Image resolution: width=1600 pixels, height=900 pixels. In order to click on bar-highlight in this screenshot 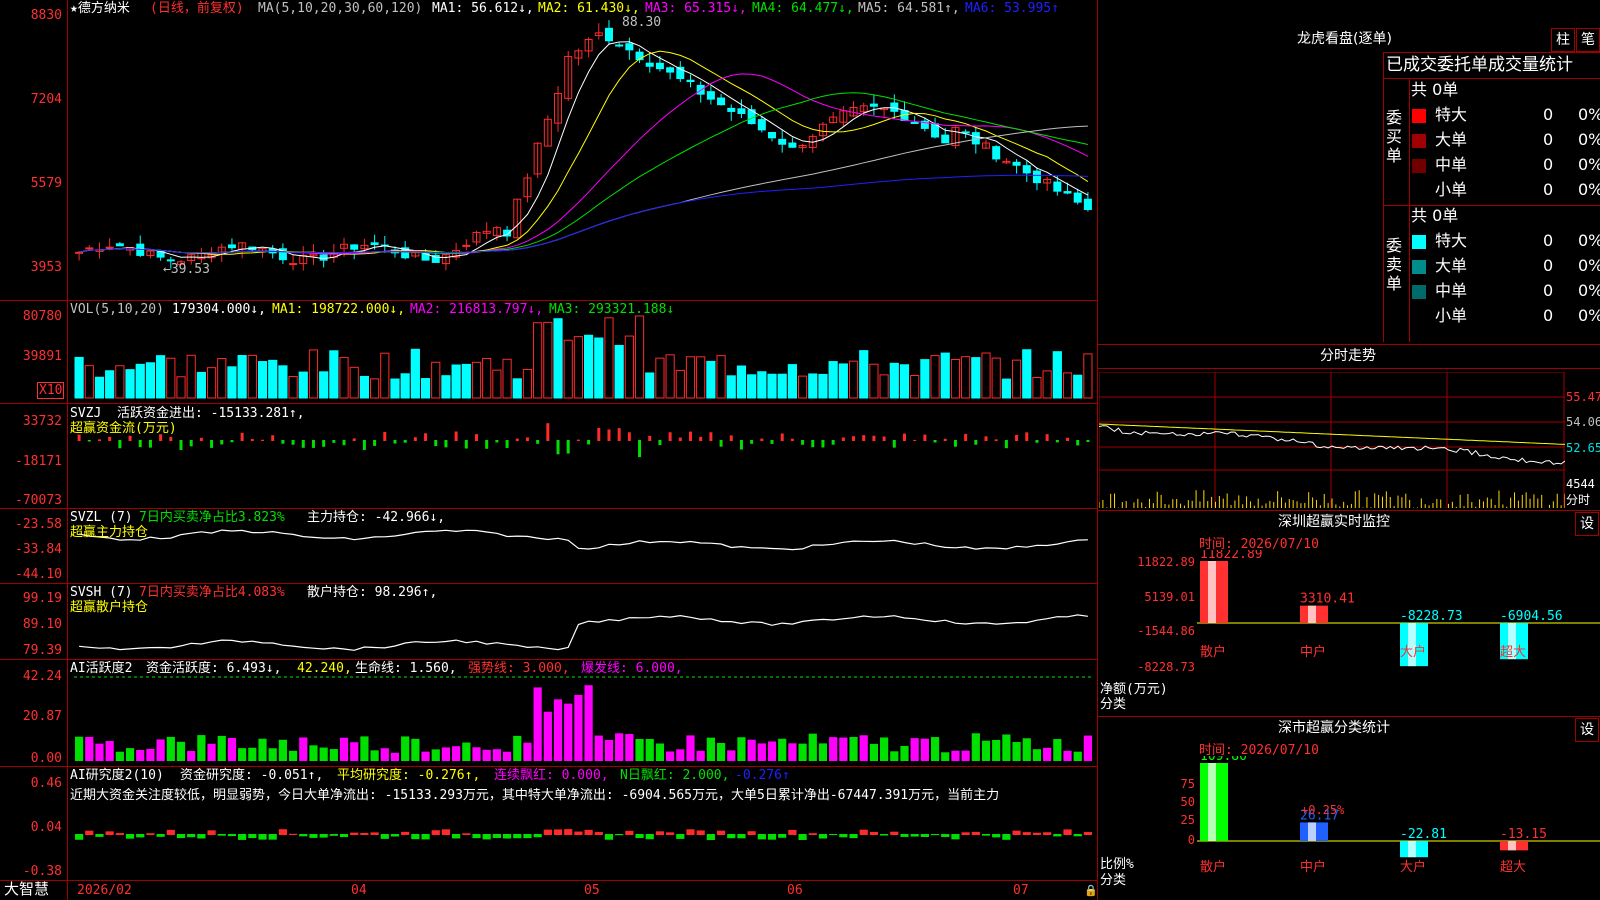, I will do `click(1312, 831)`.